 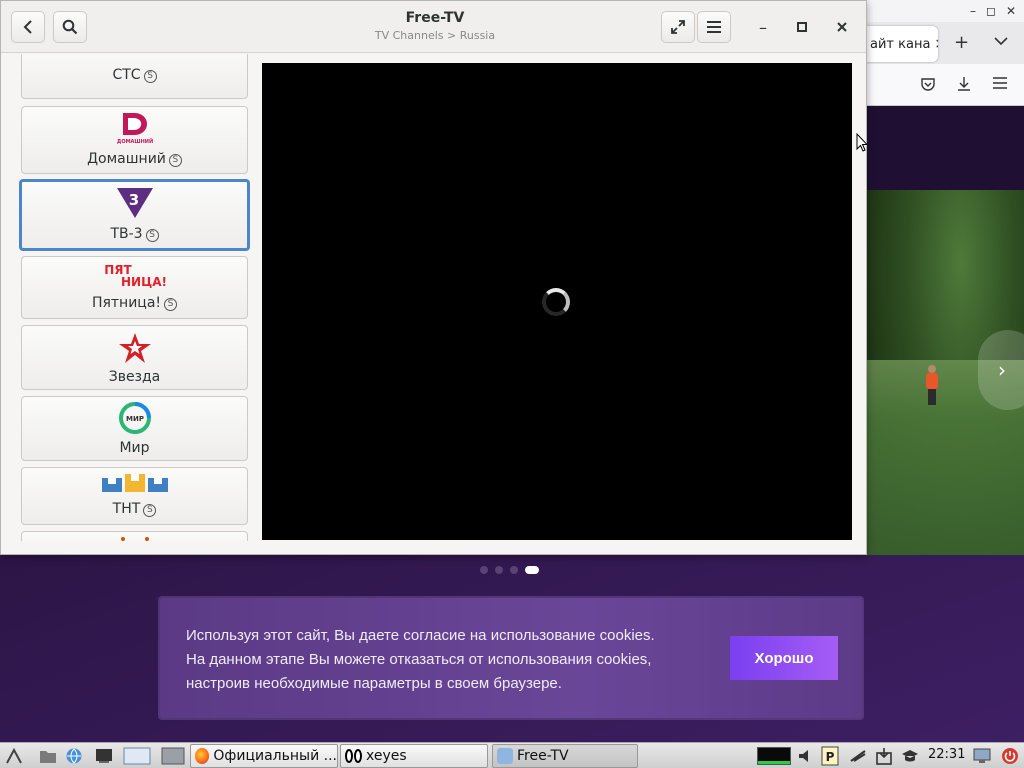 I want to click on taskbar-item-xeyes: xeyes, so click(x=414, y=756).